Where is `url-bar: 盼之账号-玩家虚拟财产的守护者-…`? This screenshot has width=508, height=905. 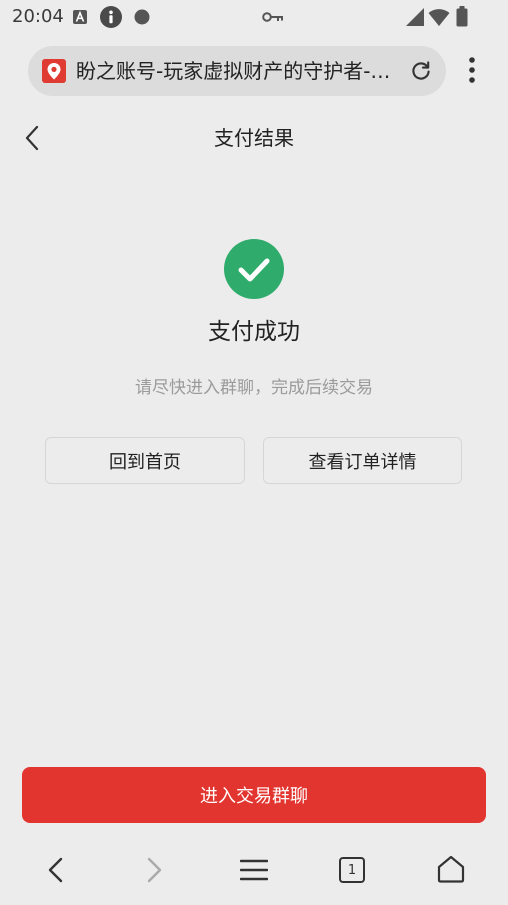
url-bar: 盼之账号-玩家虚拟财产的守护者-… is located at coordinates (237, 71).